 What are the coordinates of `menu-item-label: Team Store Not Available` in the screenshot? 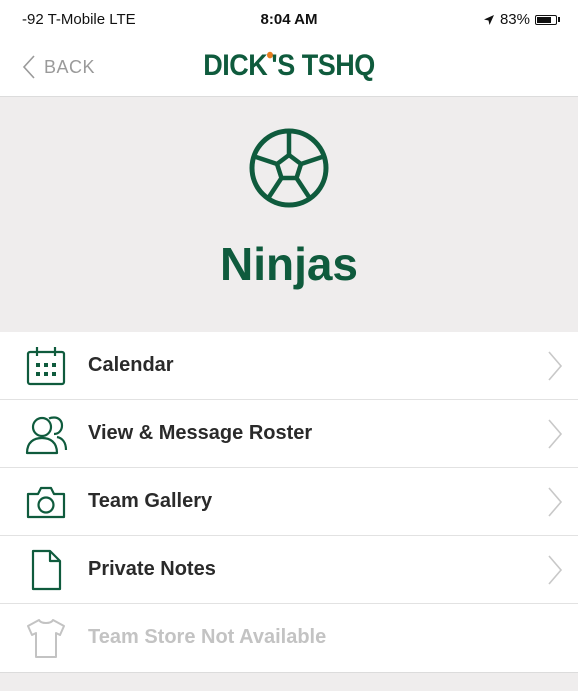 It's located at (207, 637).